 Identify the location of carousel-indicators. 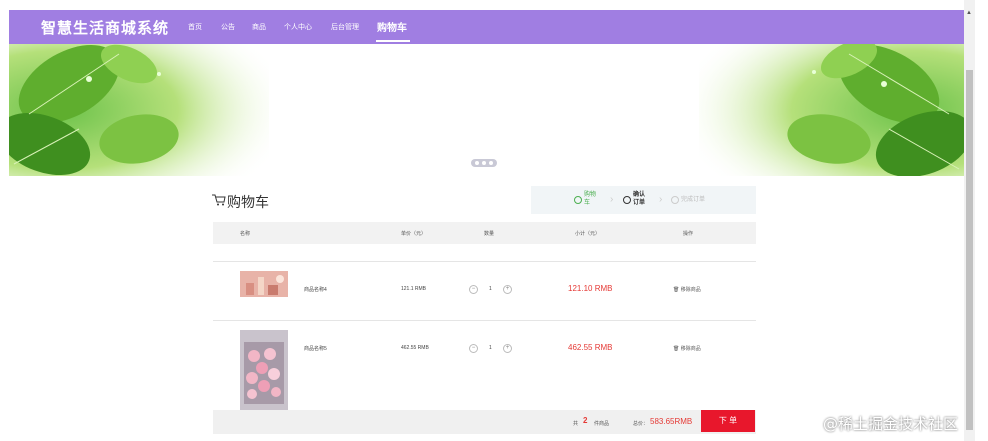
(484, 163).